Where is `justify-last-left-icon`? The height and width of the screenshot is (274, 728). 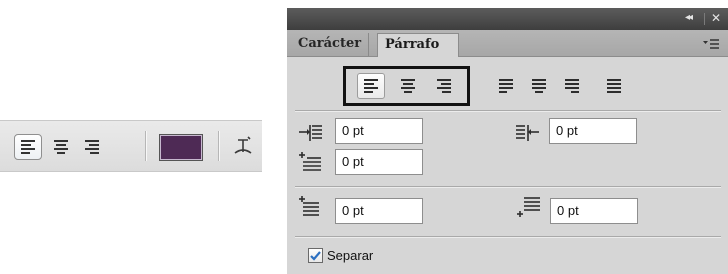 justify-last-left-icon is located at coordinates (506, 86).